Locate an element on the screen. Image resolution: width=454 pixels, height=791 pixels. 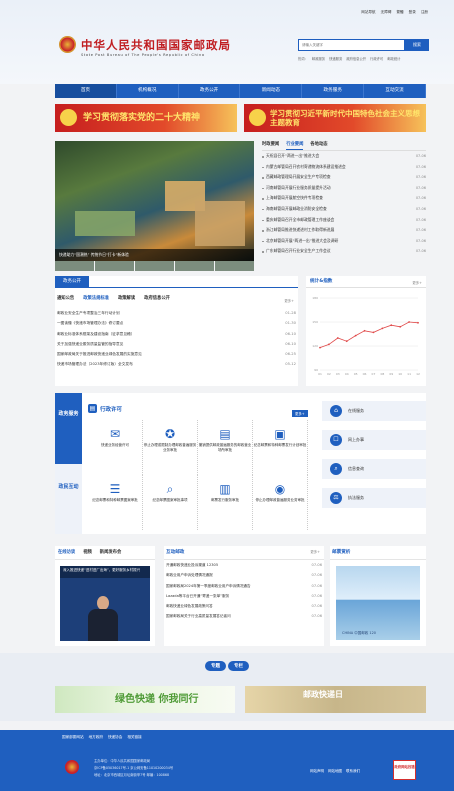
nav-interaction: 互动交流 is located at coordinates (395, 91).